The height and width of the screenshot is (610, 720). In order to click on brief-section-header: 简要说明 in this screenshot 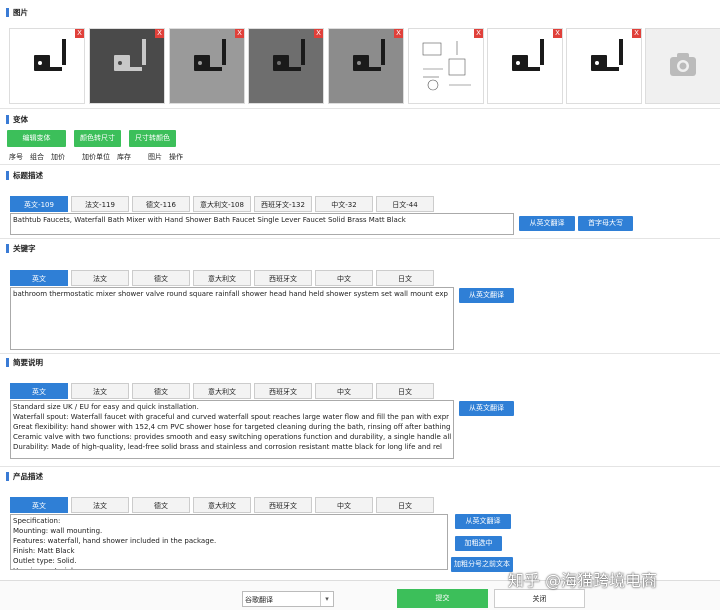, I will do `click(24, 362)`.